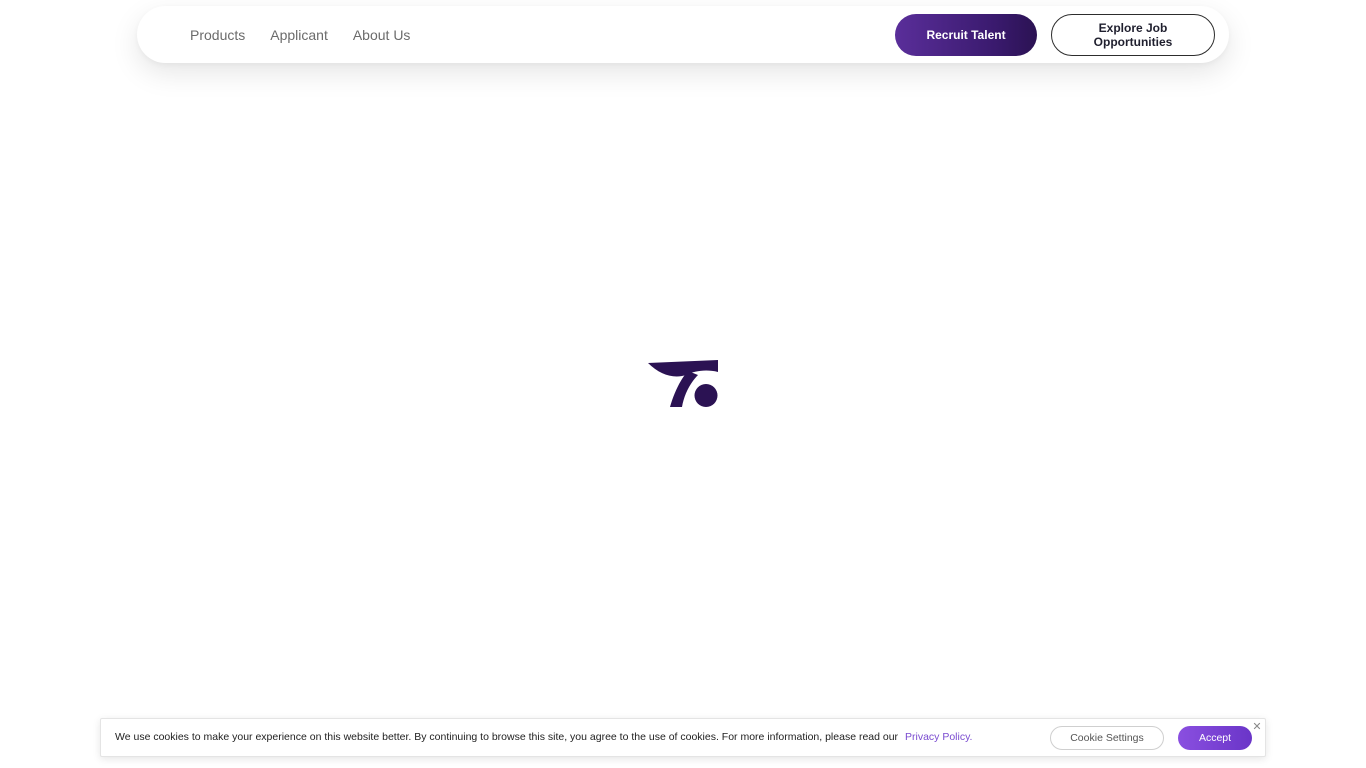 This screenshot has height=768, width=1366. I want to click on explore-jobs-button: Explore Job Opportunities, so click(1133, 35).